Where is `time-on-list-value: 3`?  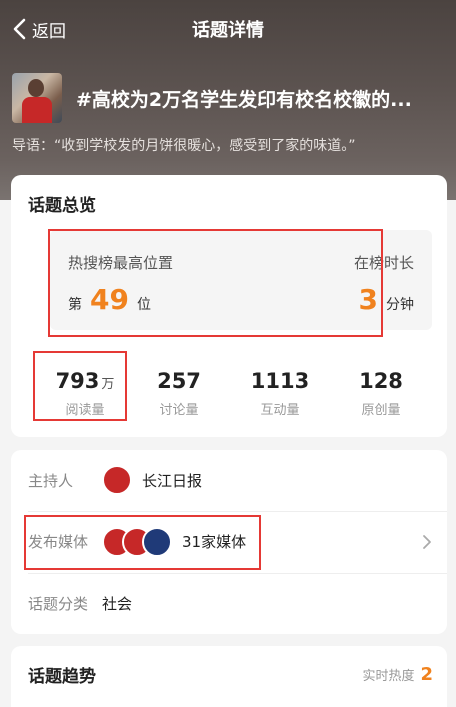 time-on-list-value: 3 is located at coordinates (368, 299).